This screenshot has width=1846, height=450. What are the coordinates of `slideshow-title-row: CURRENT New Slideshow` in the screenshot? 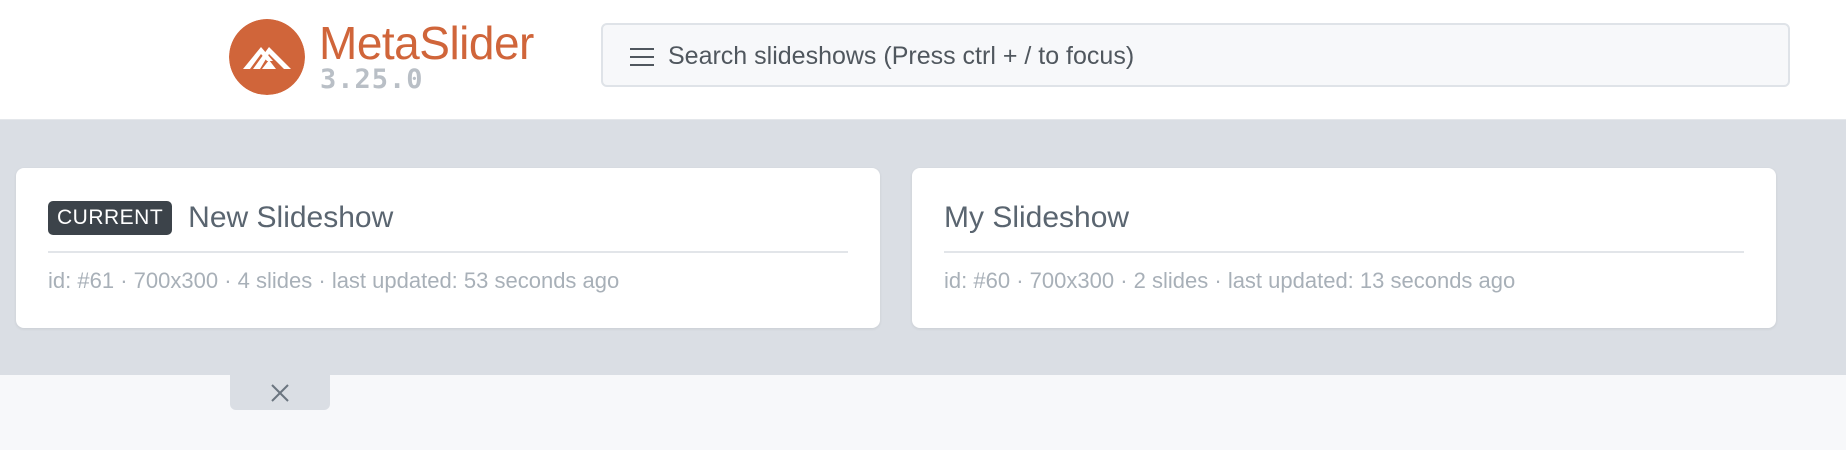 It's located at (220, 218).